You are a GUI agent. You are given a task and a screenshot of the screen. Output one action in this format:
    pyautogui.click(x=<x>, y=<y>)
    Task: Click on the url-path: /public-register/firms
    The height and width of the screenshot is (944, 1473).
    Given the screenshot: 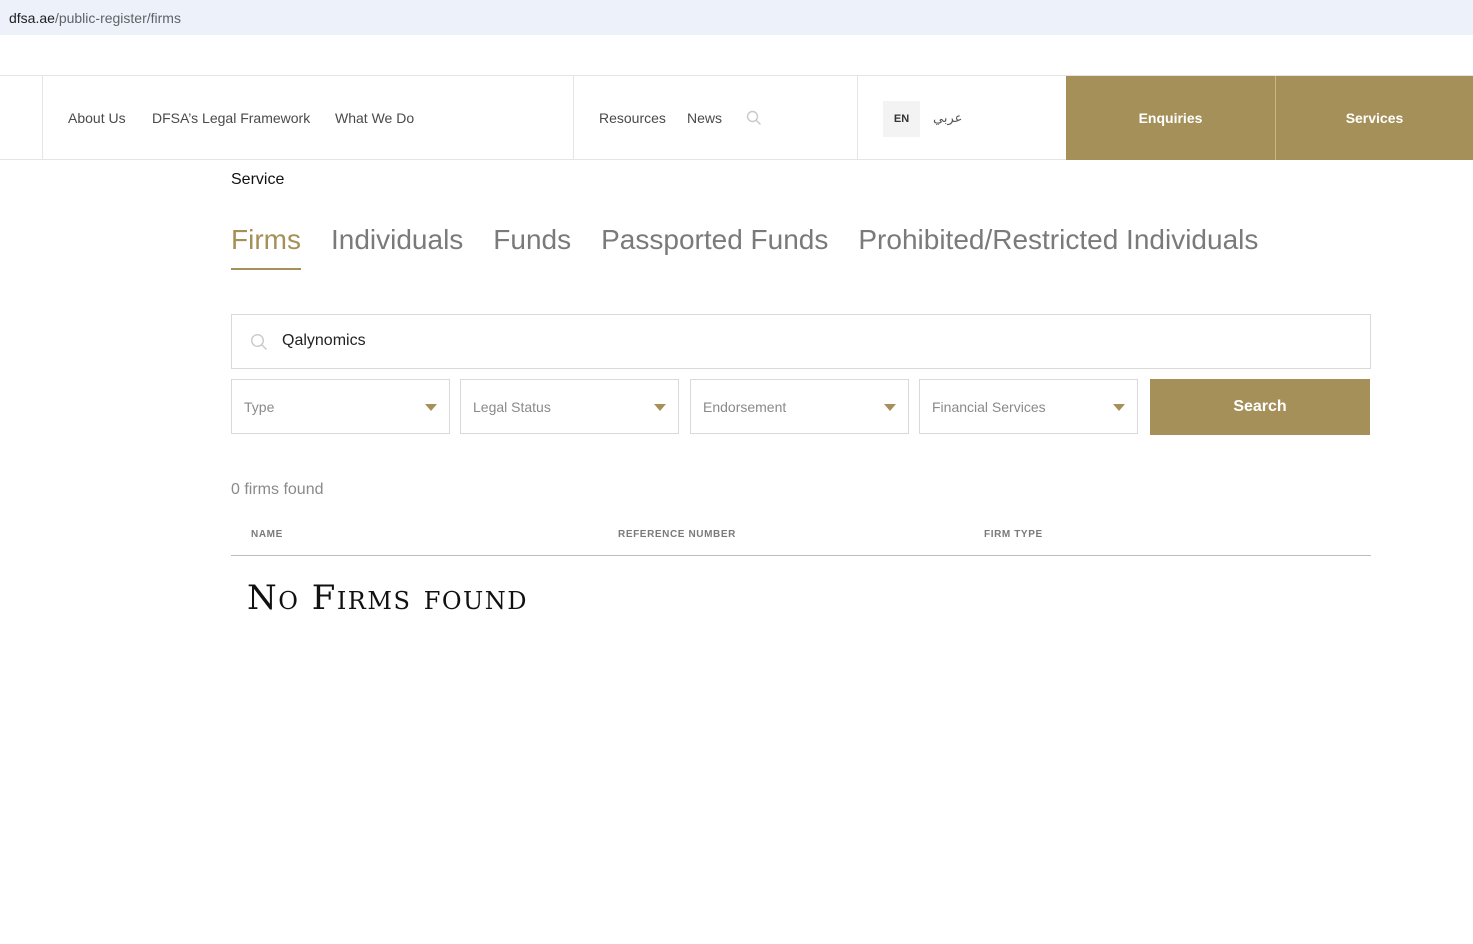 What is the action you would take?
    pyautogui.click(x=117, y=17)
    